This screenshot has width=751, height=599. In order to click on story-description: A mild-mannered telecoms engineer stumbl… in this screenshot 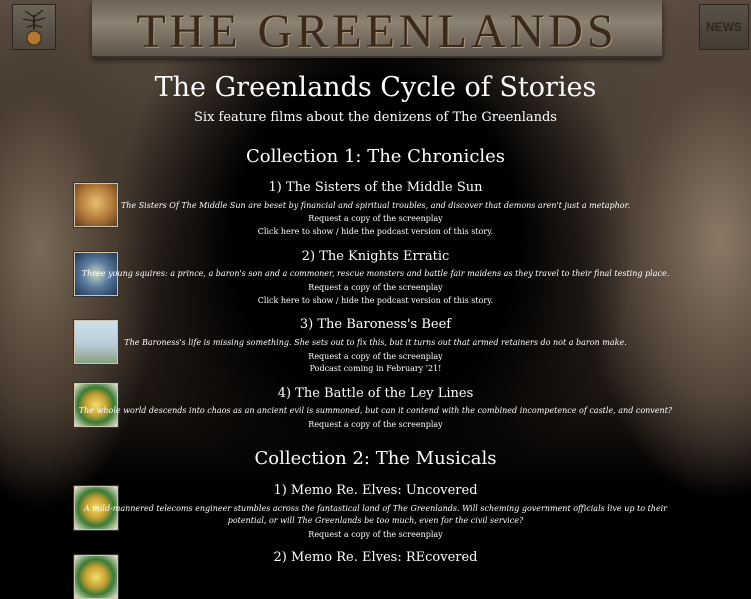, I will do `click(375, 508)`.